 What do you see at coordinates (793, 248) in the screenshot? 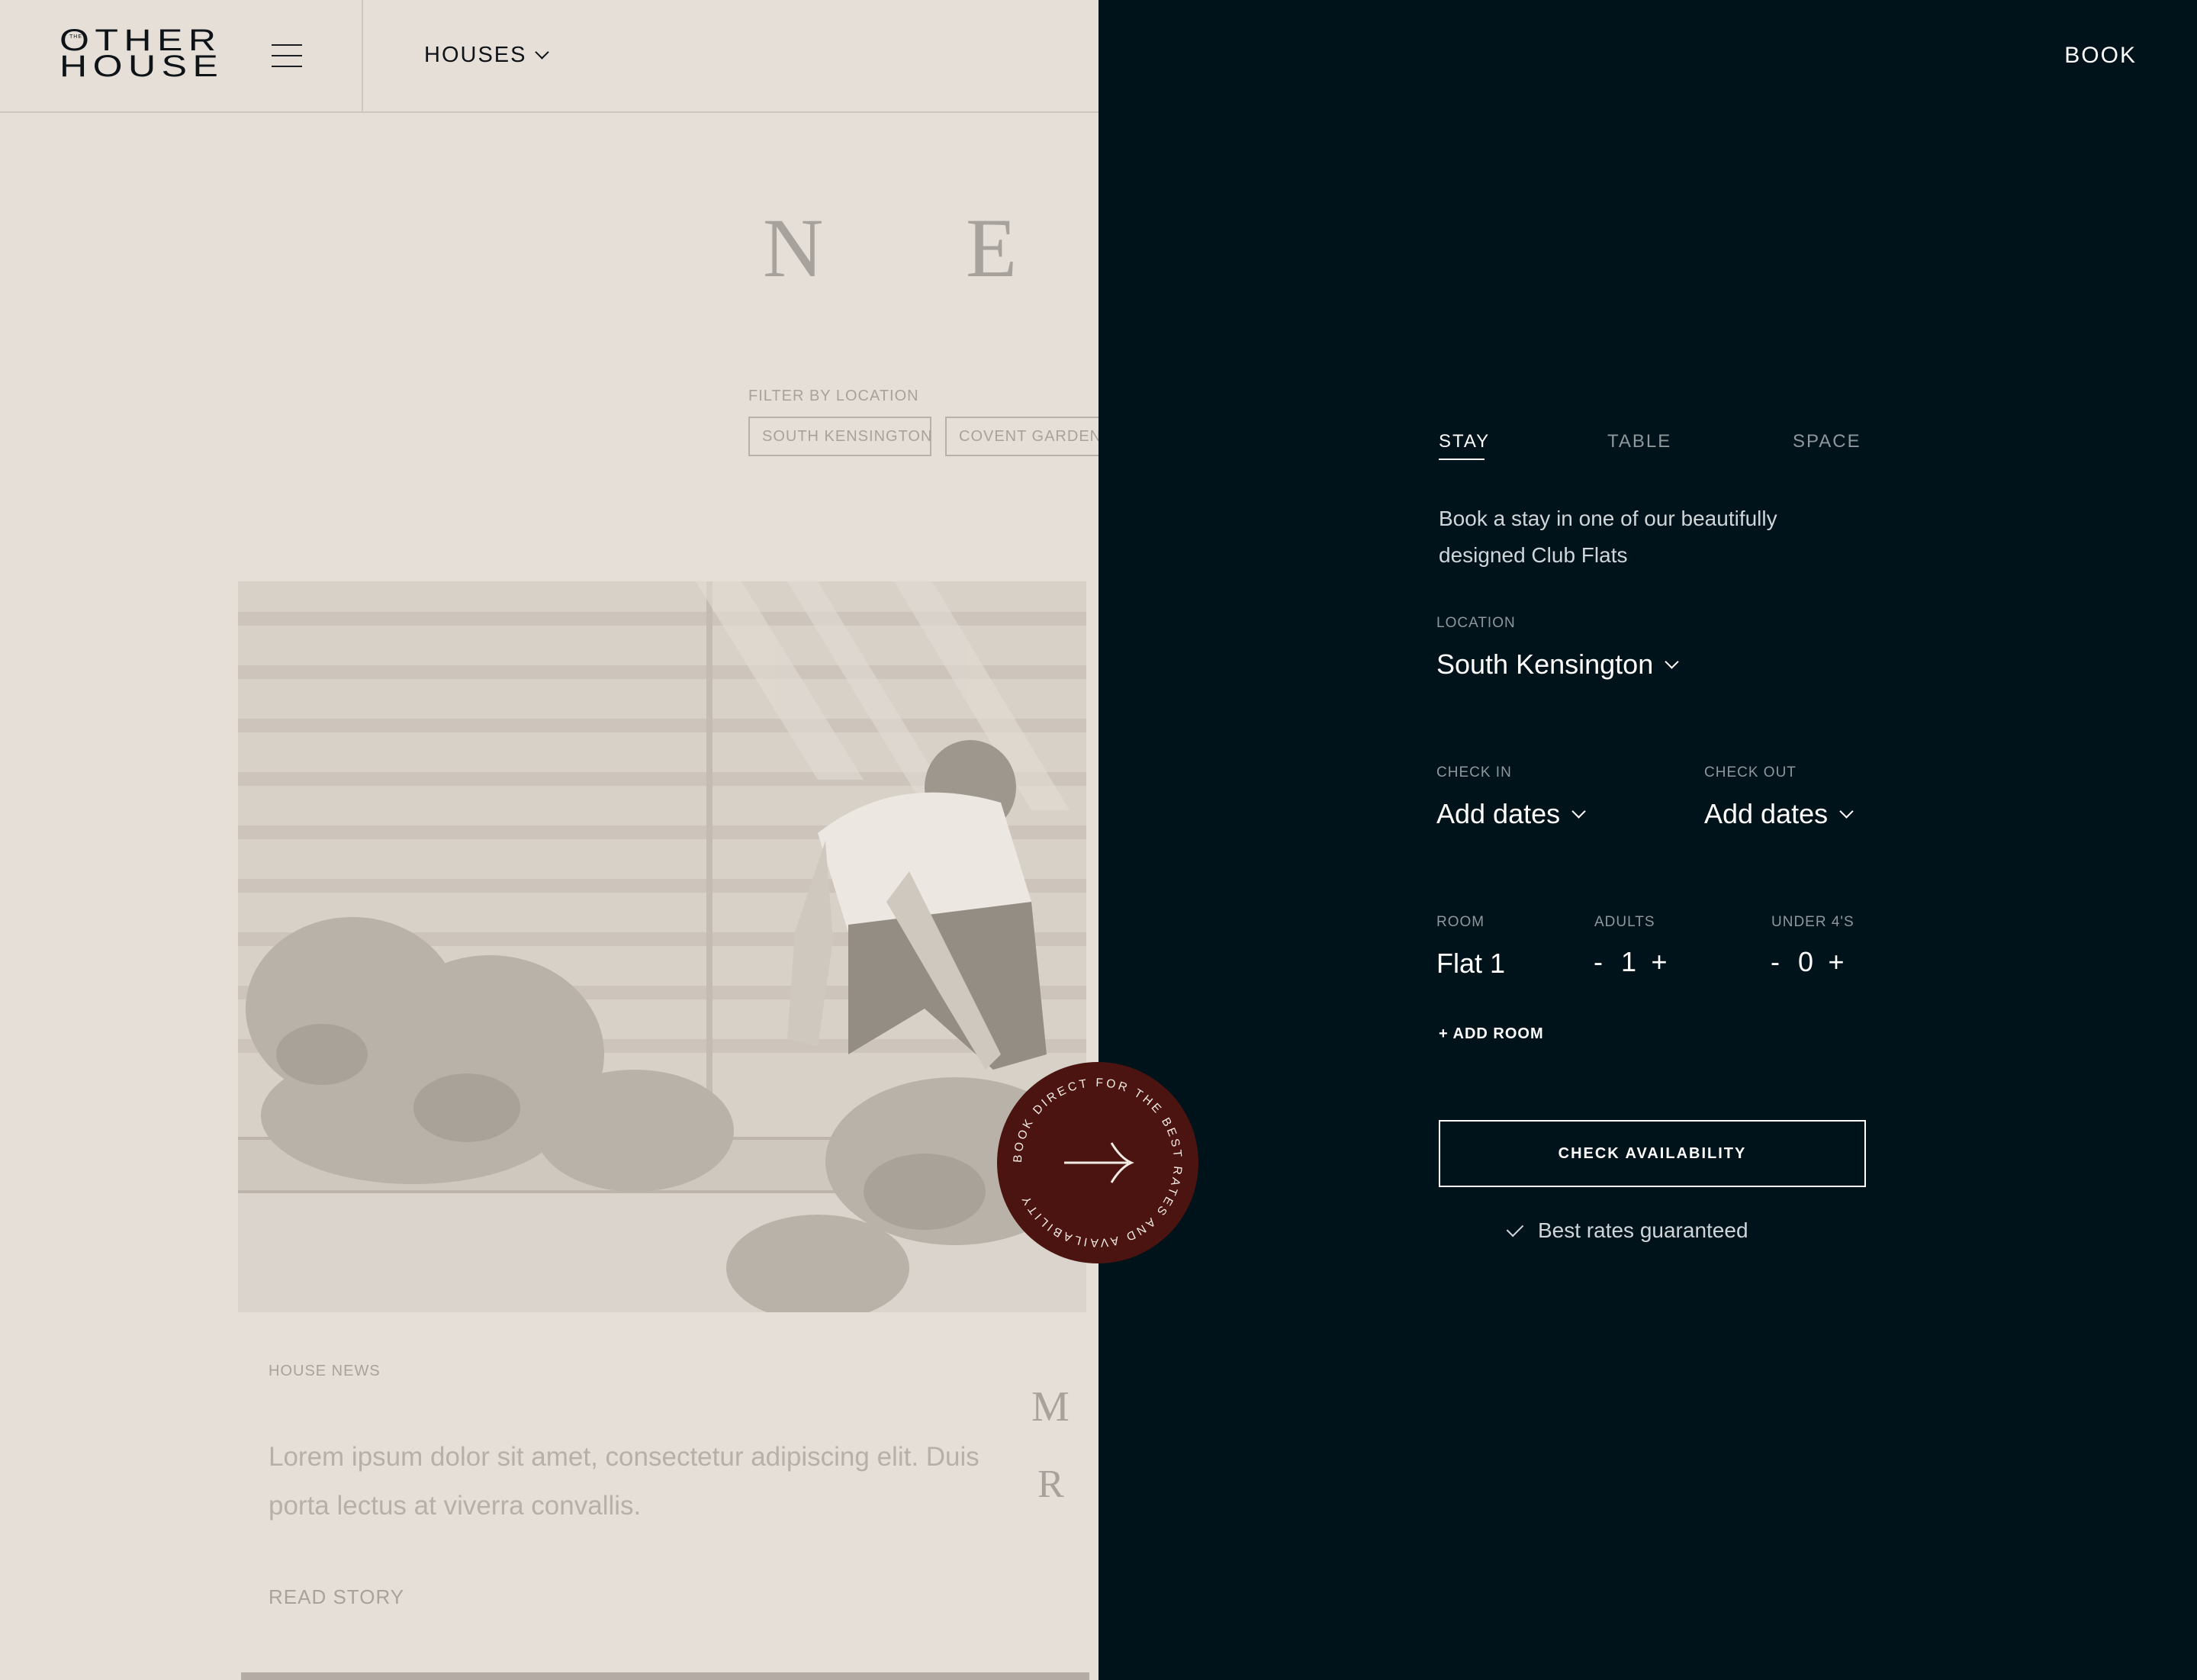
I see `decorative-letter-n: N` at bounding box center [793, 248].